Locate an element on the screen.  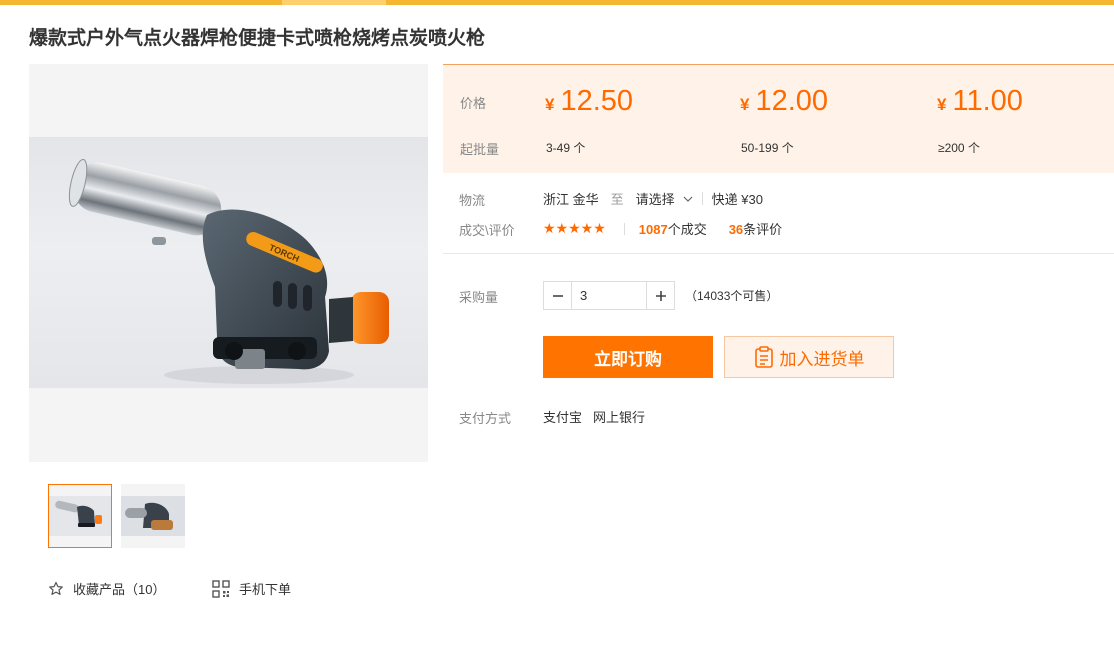
product-photo: TORCH is located at coordinates (228, 262).